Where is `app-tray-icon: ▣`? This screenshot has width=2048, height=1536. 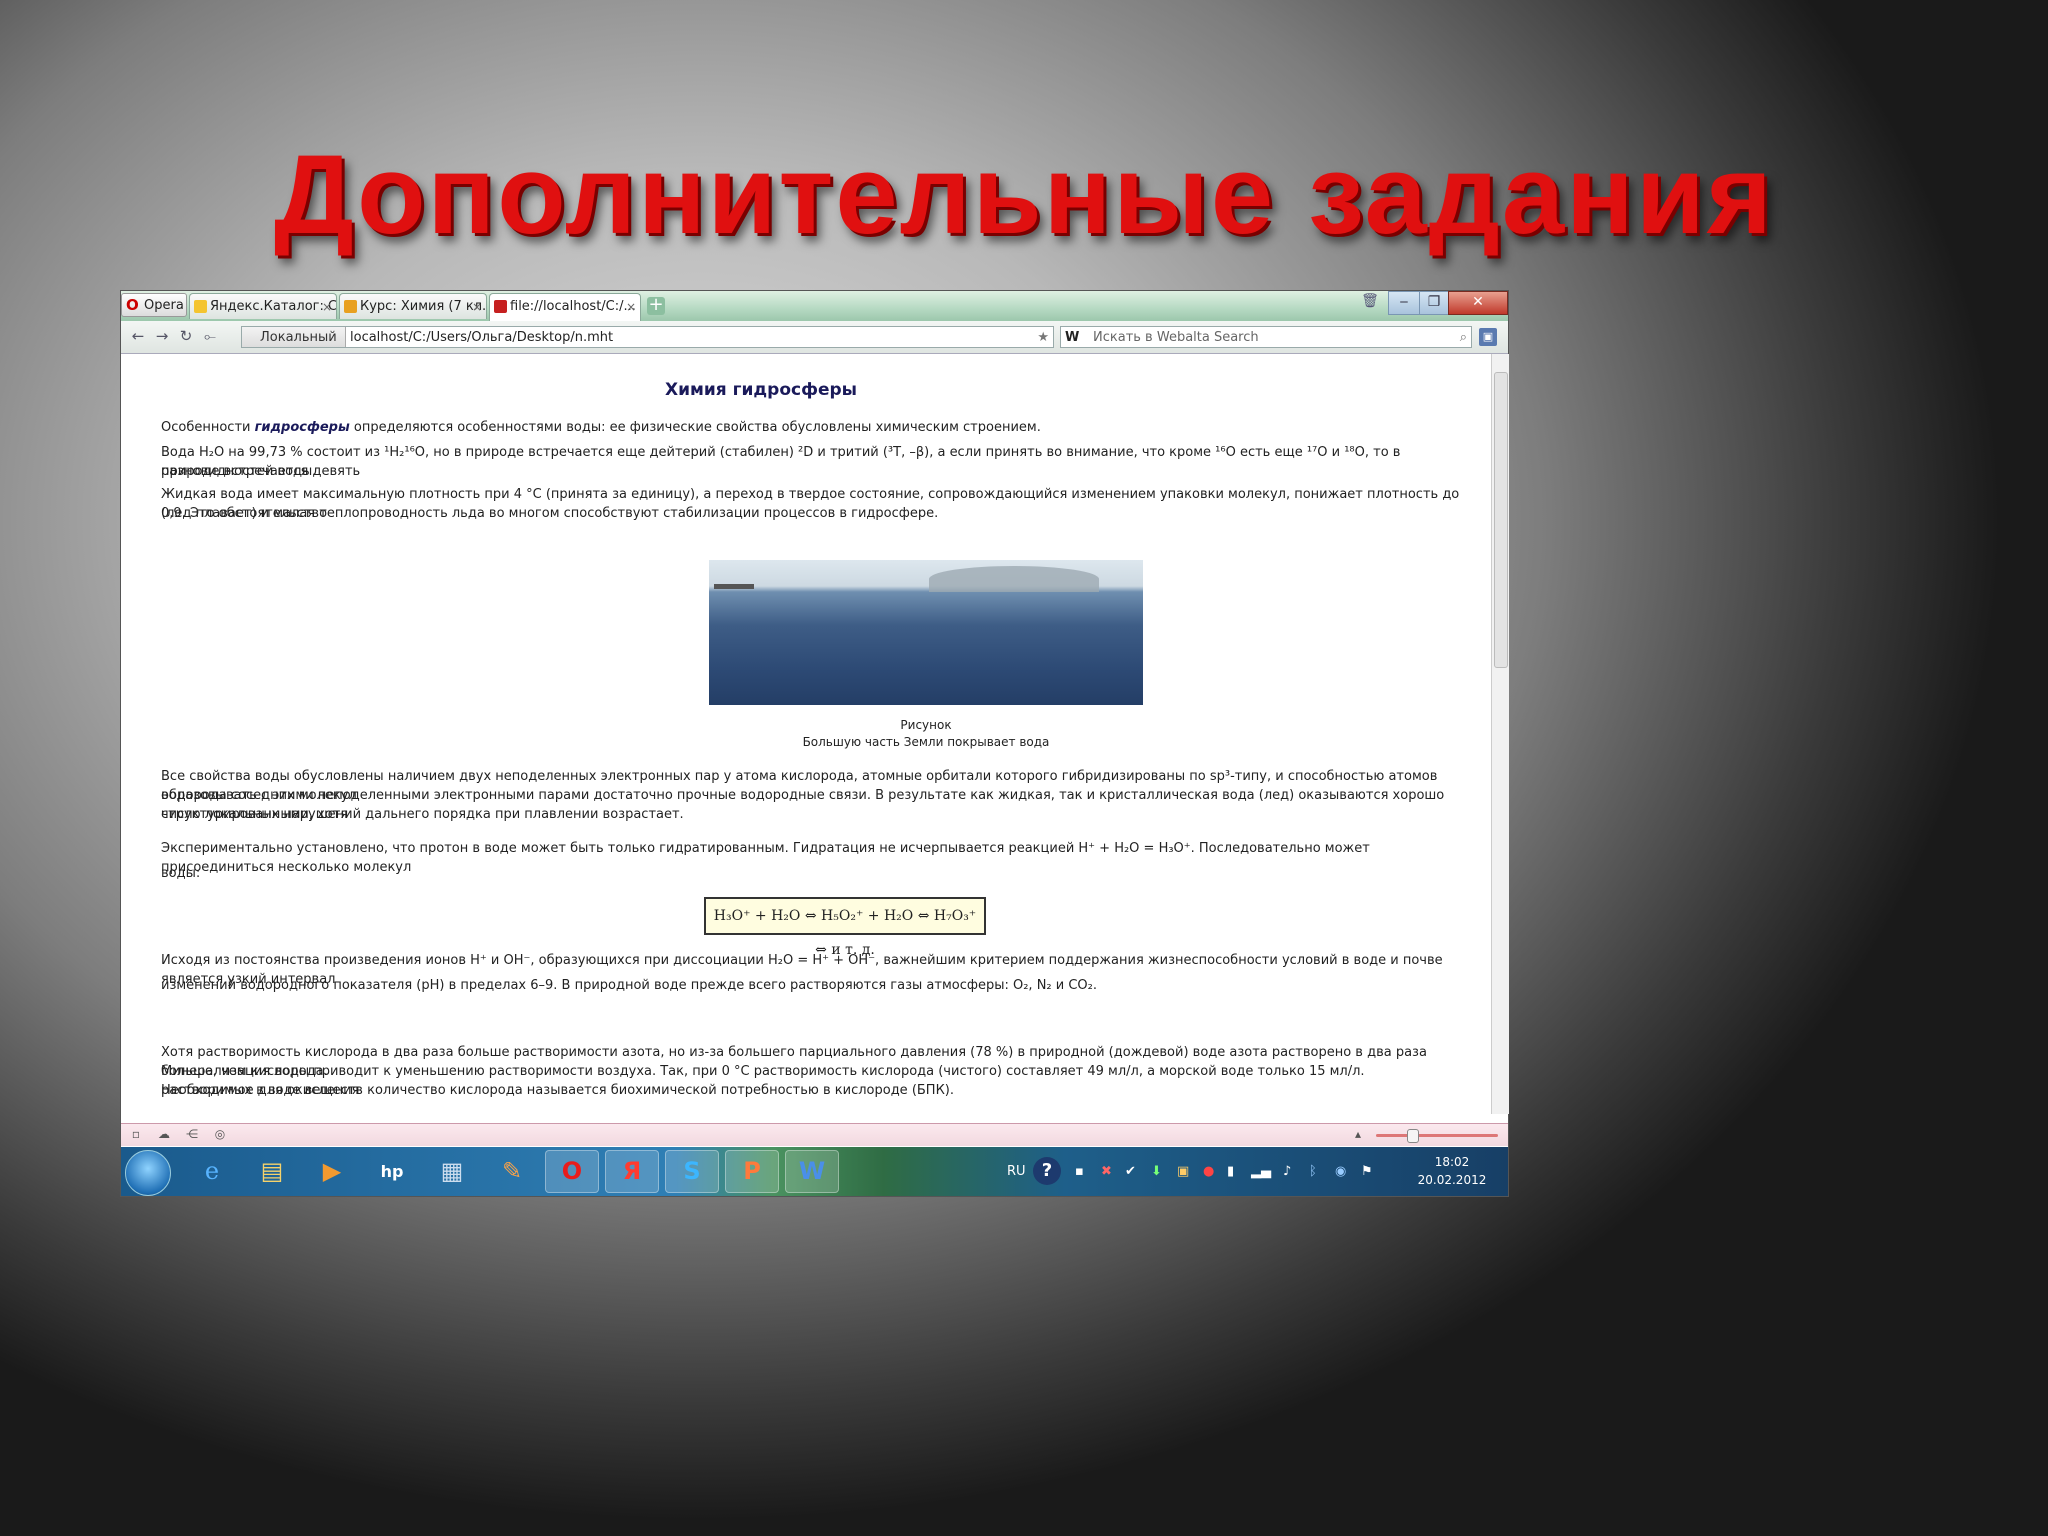 app-tray-icon: ▣ is located at coordinates (1183, 1171).